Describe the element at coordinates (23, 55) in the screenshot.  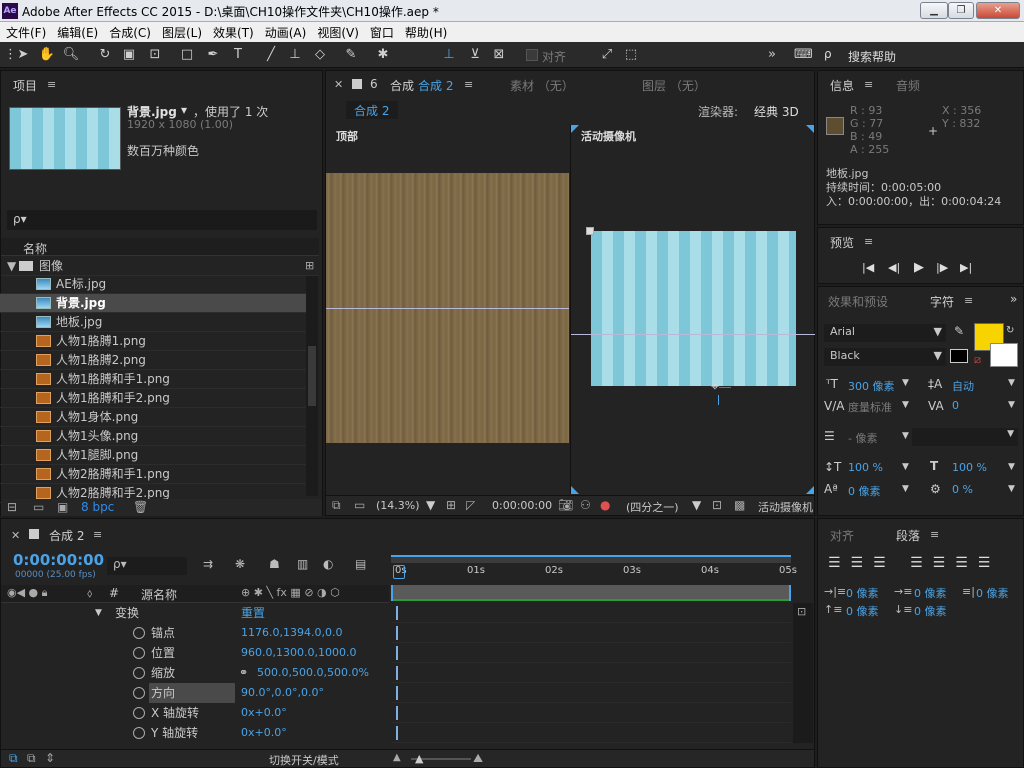
I see `selection-tool-icon: ➤` at that location.